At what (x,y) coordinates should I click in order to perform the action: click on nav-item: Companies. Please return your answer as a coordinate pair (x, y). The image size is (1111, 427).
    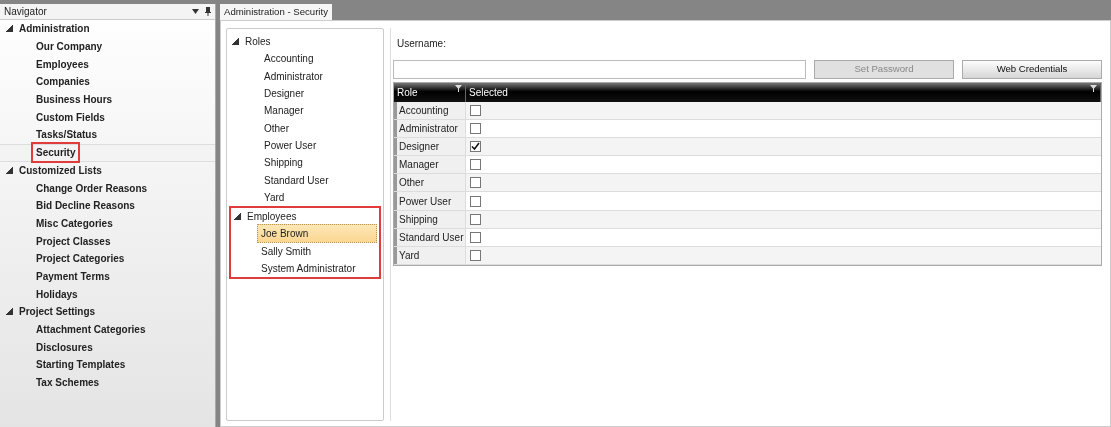
    Looking at the image, I should click on (63, 82).